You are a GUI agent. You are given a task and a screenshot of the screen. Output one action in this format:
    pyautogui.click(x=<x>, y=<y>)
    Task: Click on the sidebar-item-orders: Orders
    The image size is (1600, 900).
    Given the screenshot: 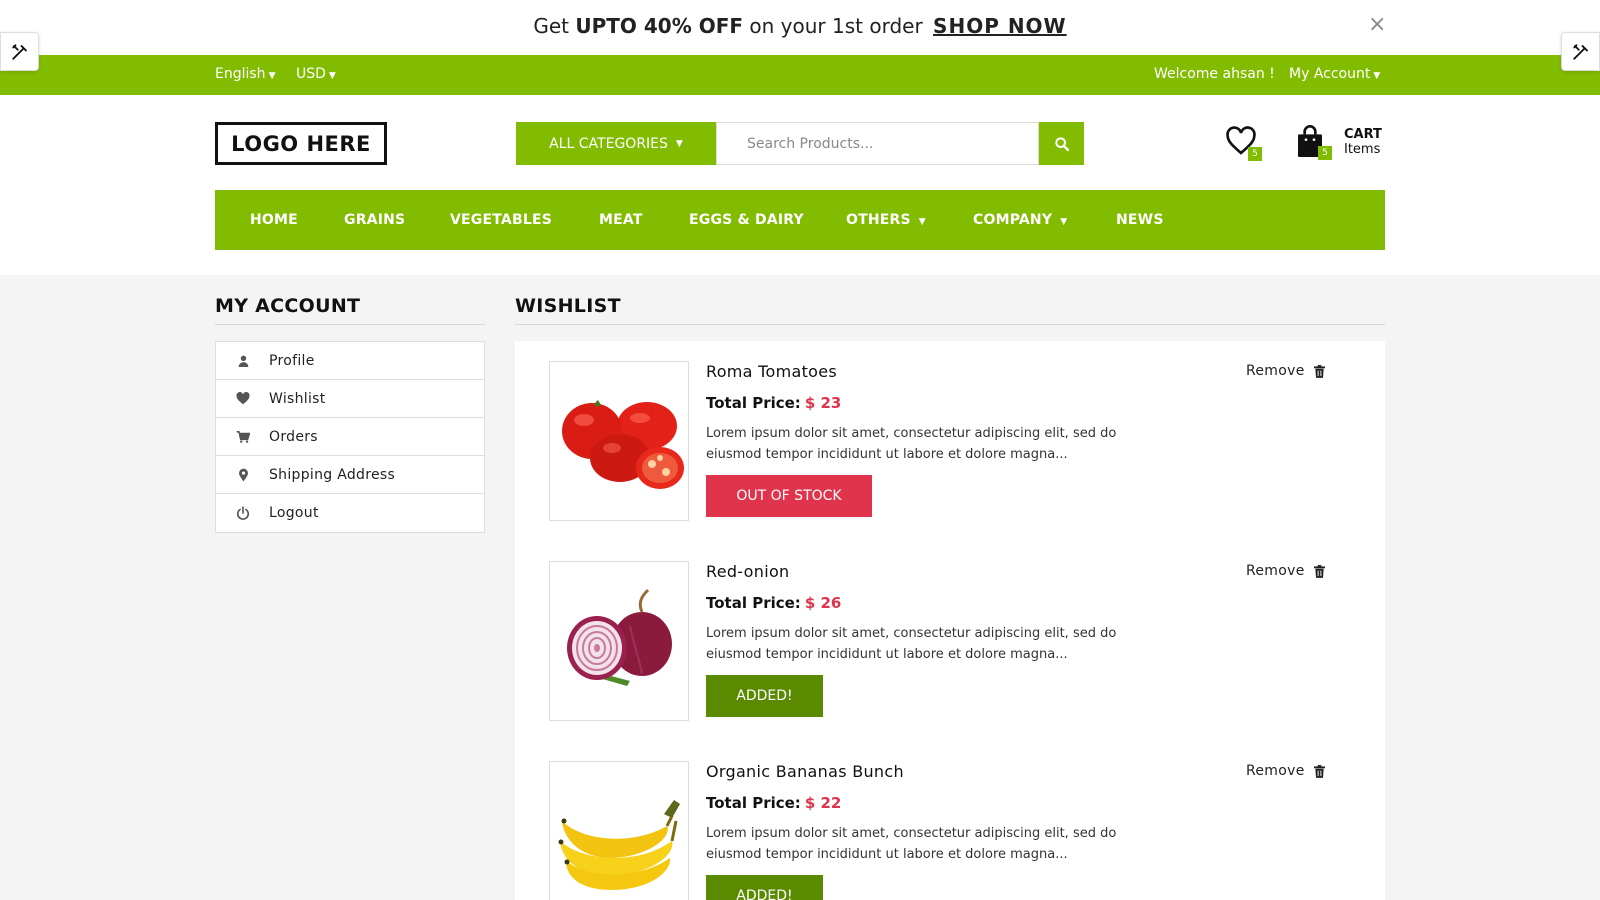 What is the action you would take?
    pyautogui.click(x=350, y=437)
    